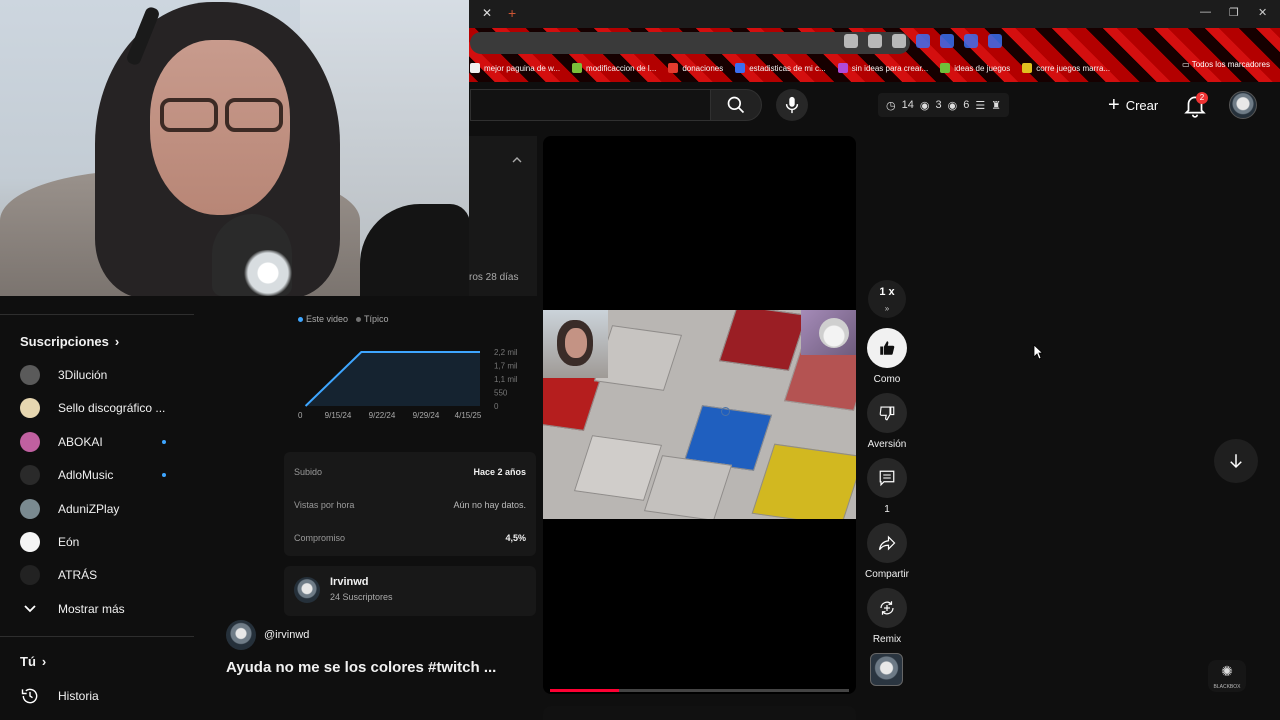  What do you see at coordinates (44, 661) in the screenshot?
I see `chevron-right-icon: ›` at bounding box center [44, 661].